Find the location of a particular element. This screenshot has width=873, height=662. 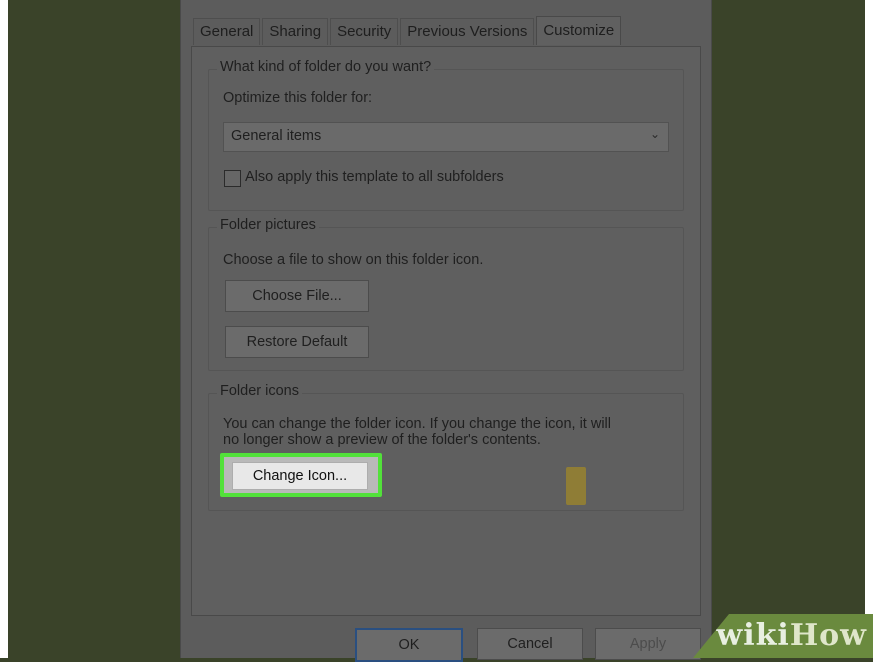

wikihow-logo: wikiHow is located at coordinates (791, 635).